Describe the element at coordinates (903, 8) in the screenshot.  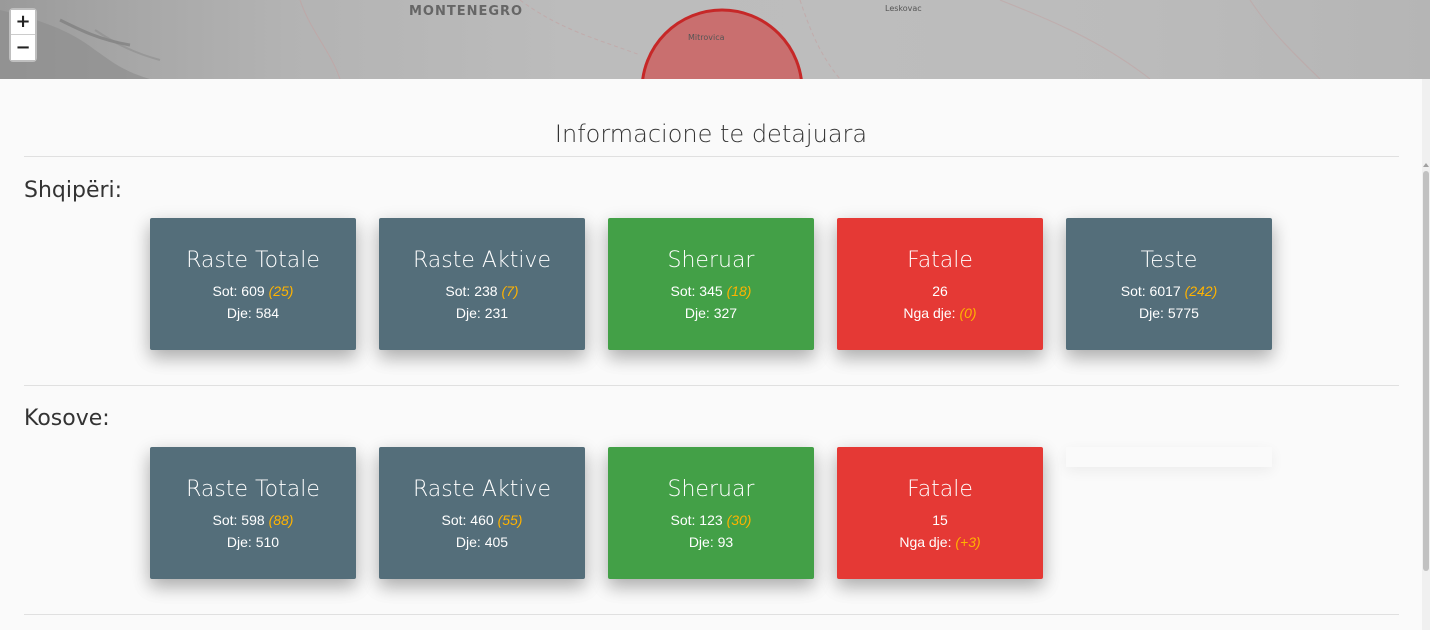
I see `map-label-leskovac: Leskovac` at that location.